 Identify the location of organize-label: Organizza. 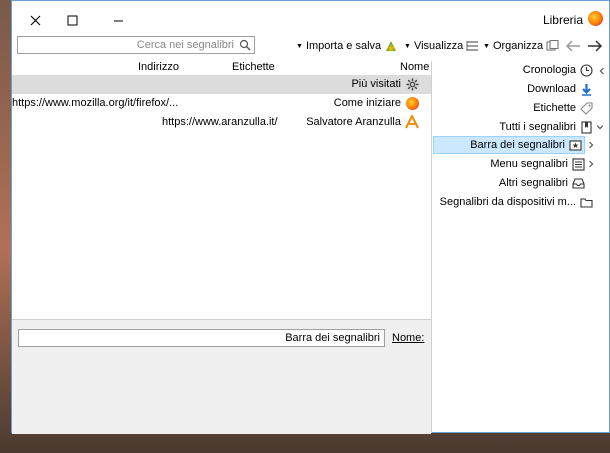
(518, 46).